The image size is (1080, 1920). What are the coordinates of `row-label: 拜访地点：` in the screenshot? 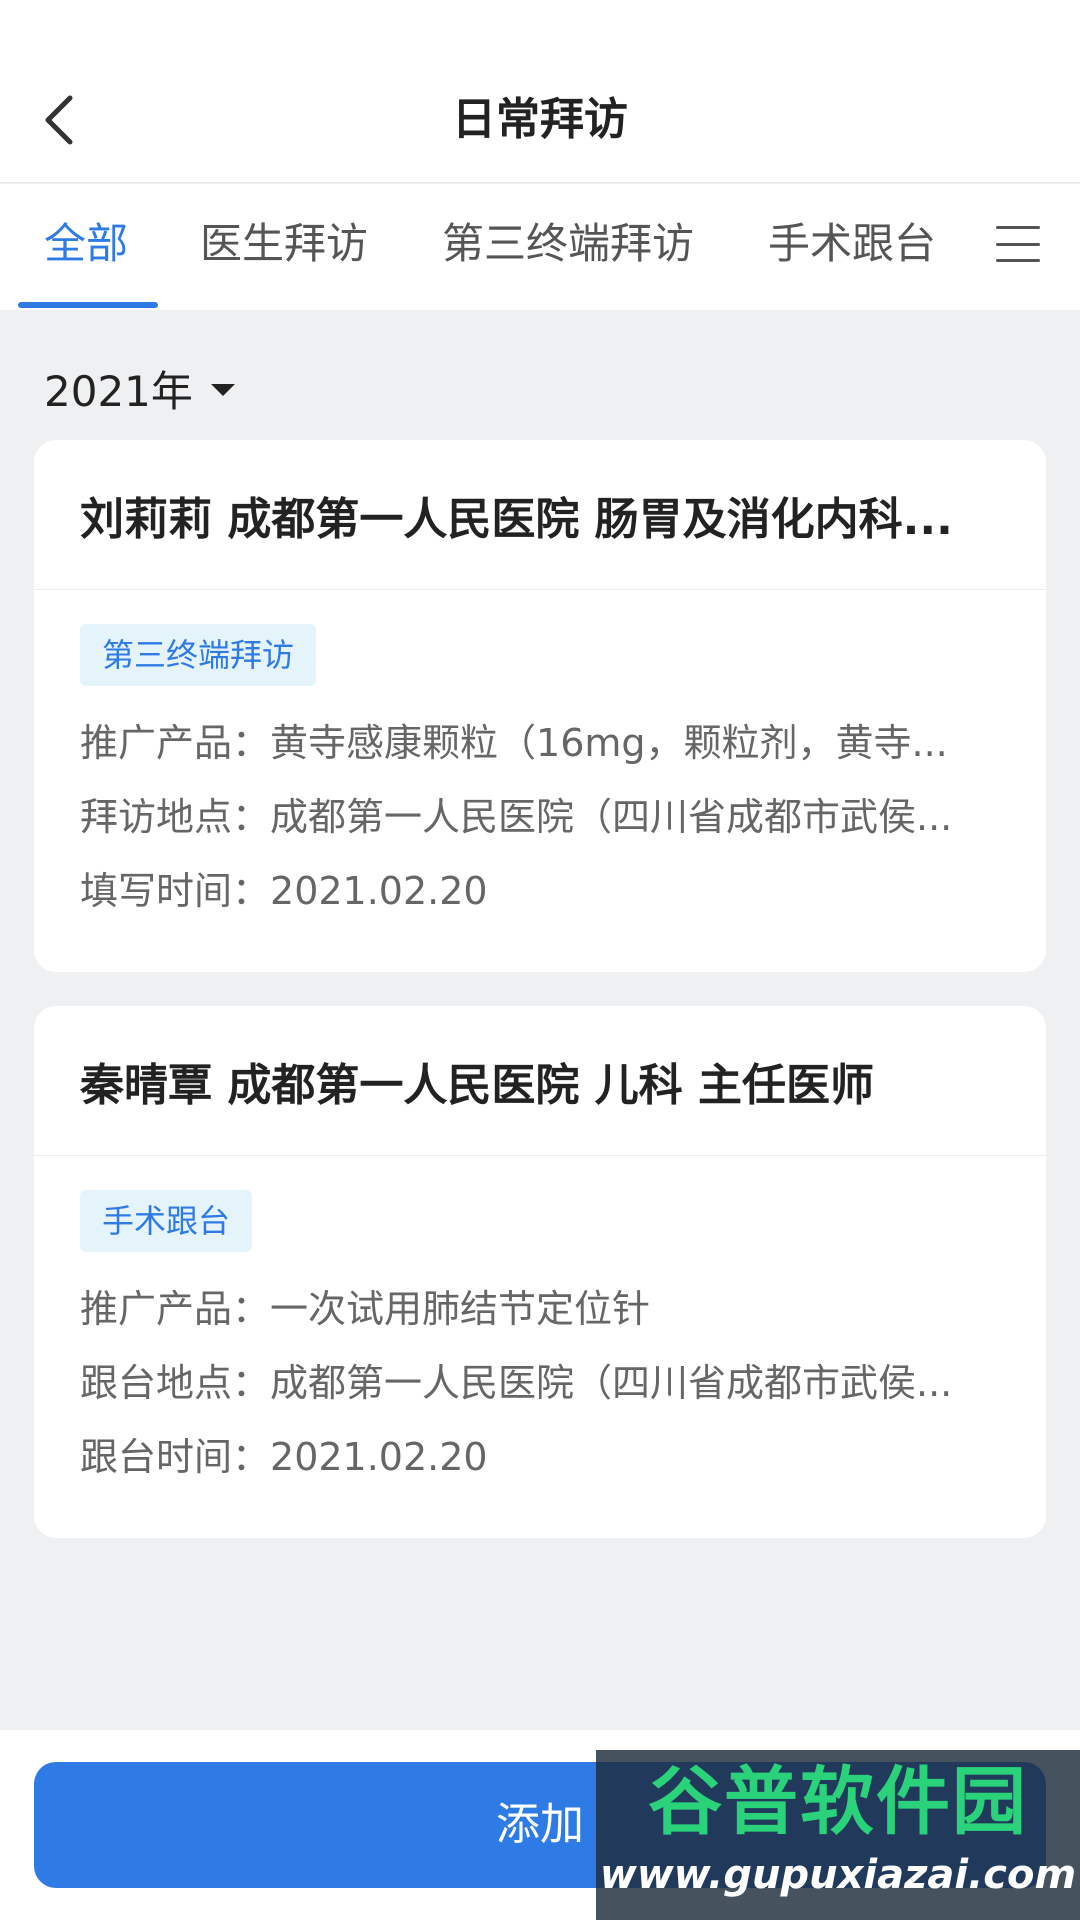 It's located at (175, 817).